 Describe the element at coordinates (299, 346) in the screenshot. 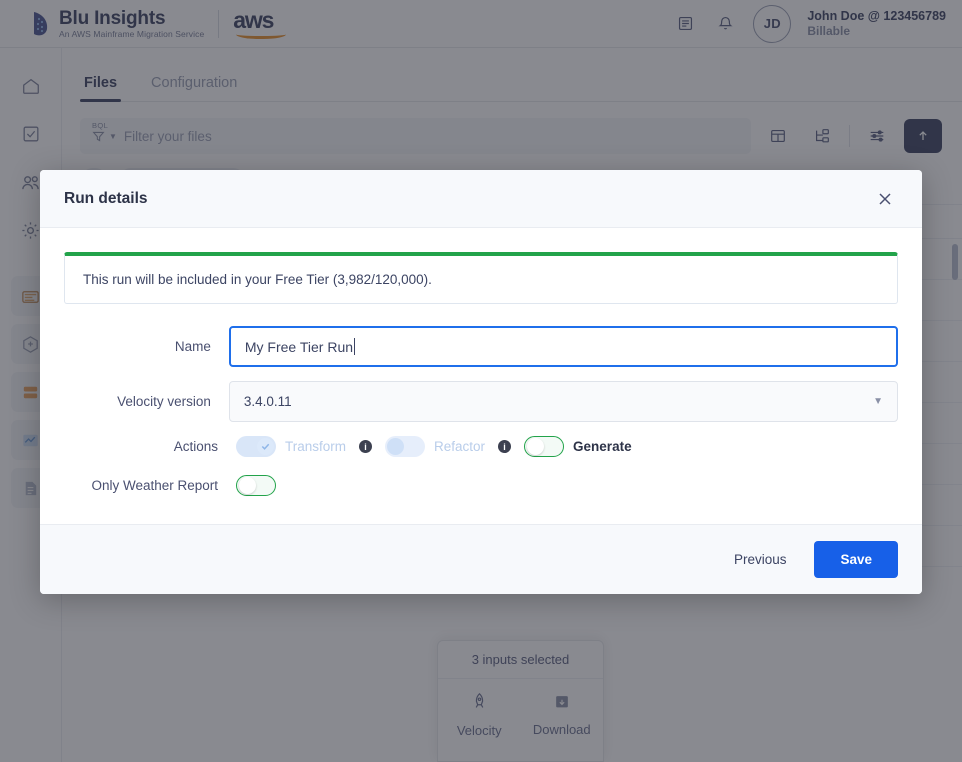

I see `name-input-value: My Free Tier Run` at that location.